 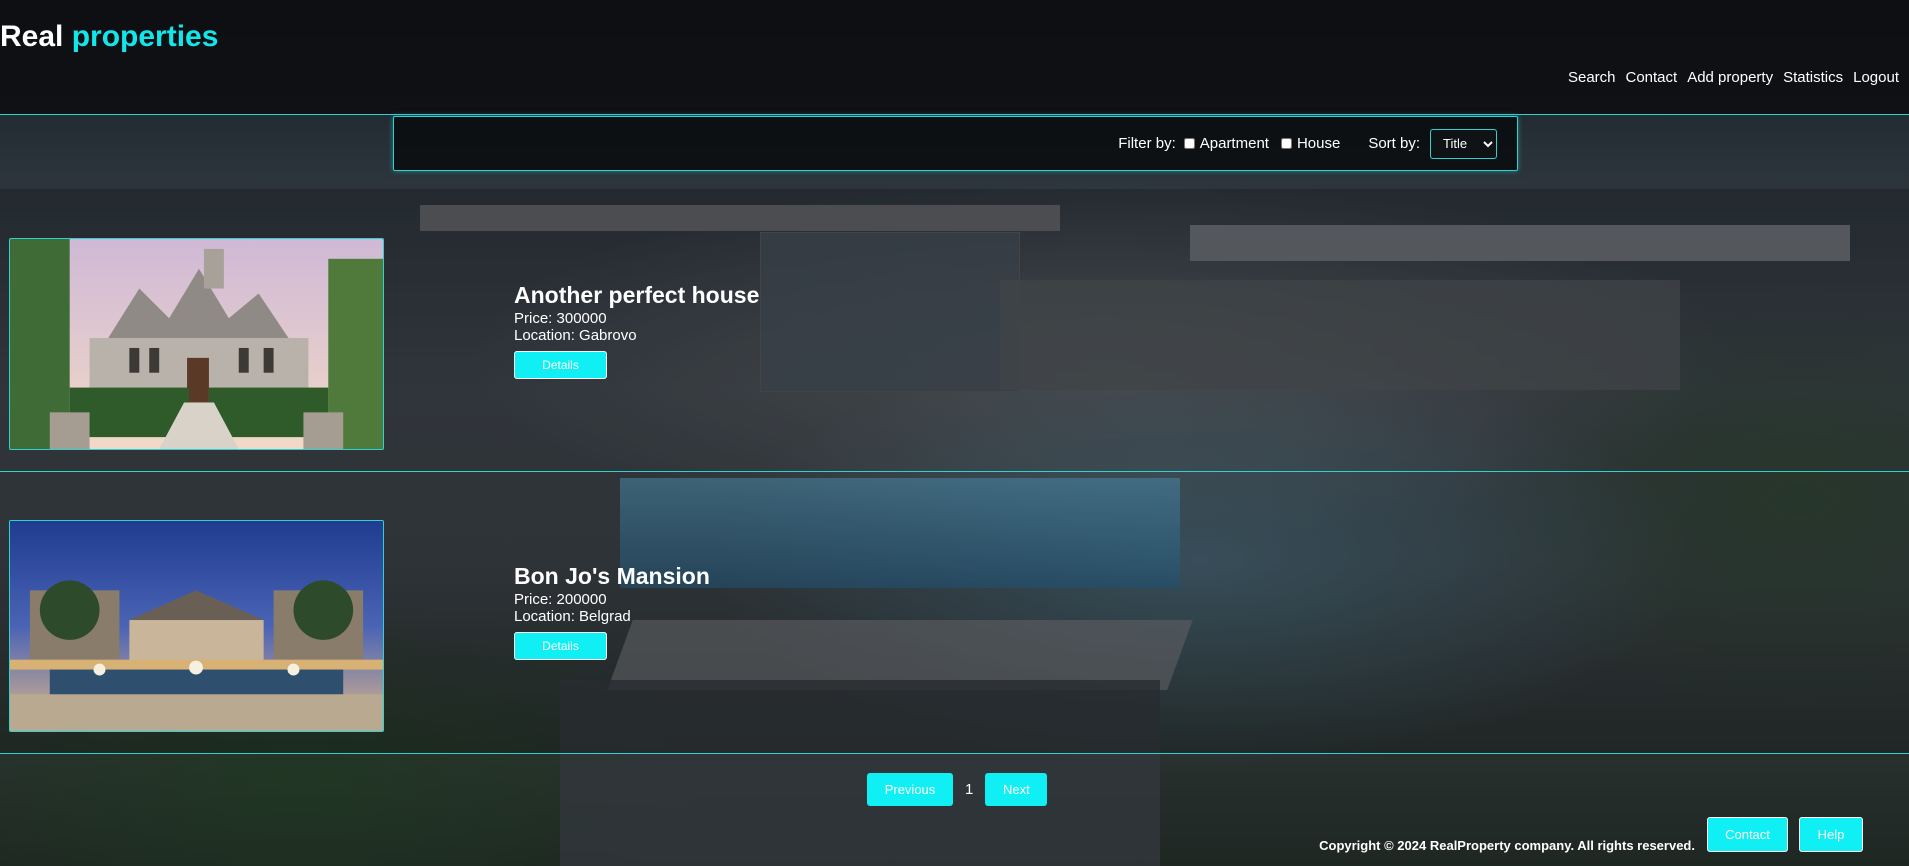 I want to click on nav-contact: Contact, so click(x=1652, y=77).